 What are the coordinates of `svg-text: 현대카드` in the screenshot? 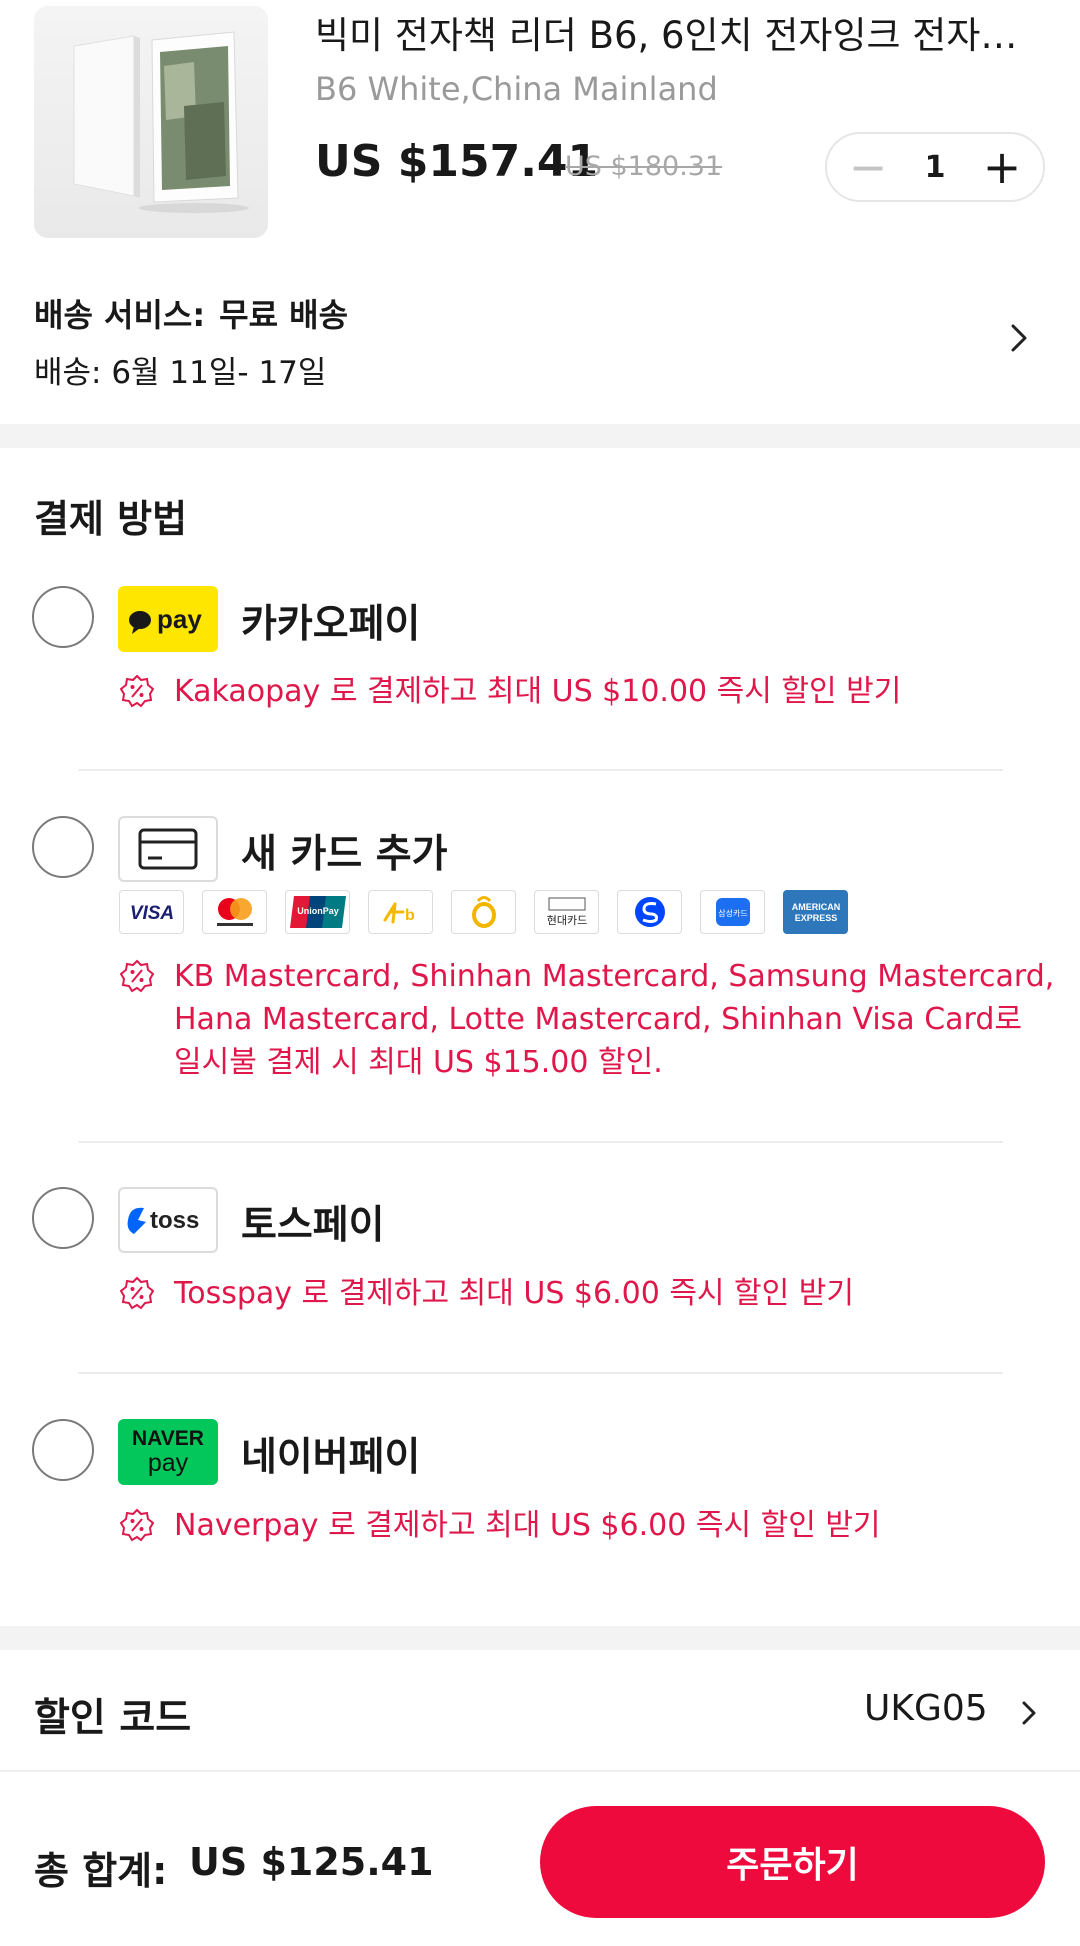 It's located at (566, 920).